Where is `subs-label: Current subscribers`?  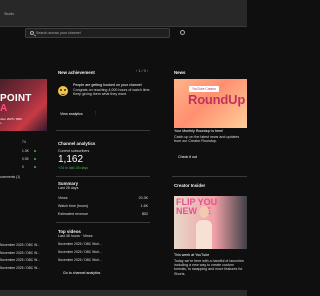 subs-label: Current subscribers is located at coordinates (74, 151).